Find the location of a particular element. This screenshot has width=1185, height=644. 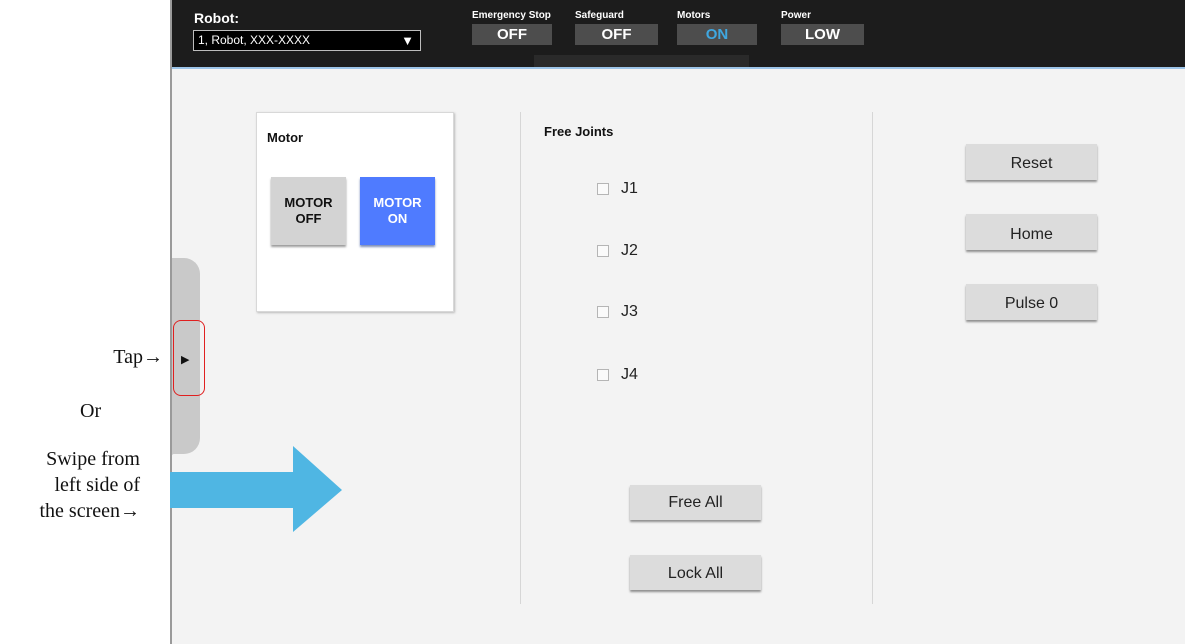

status-bar-strip is located at coordinates (641, 61).